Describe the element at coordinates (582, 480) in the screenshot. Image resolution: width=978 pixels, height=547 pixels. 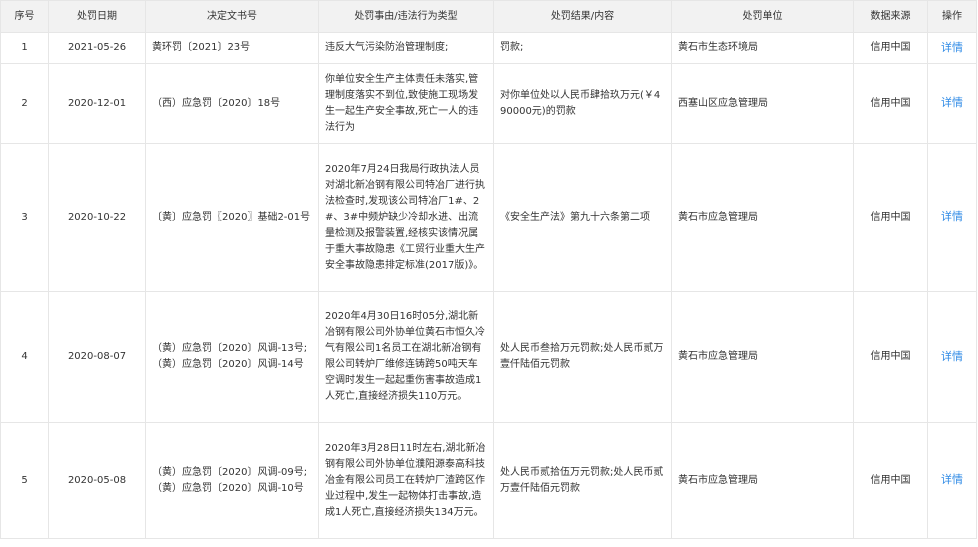
I see `cell-result: 处人民币贰拾伍万元罚款;处人民币贰万壹仟陆佰元罚款` at that location.